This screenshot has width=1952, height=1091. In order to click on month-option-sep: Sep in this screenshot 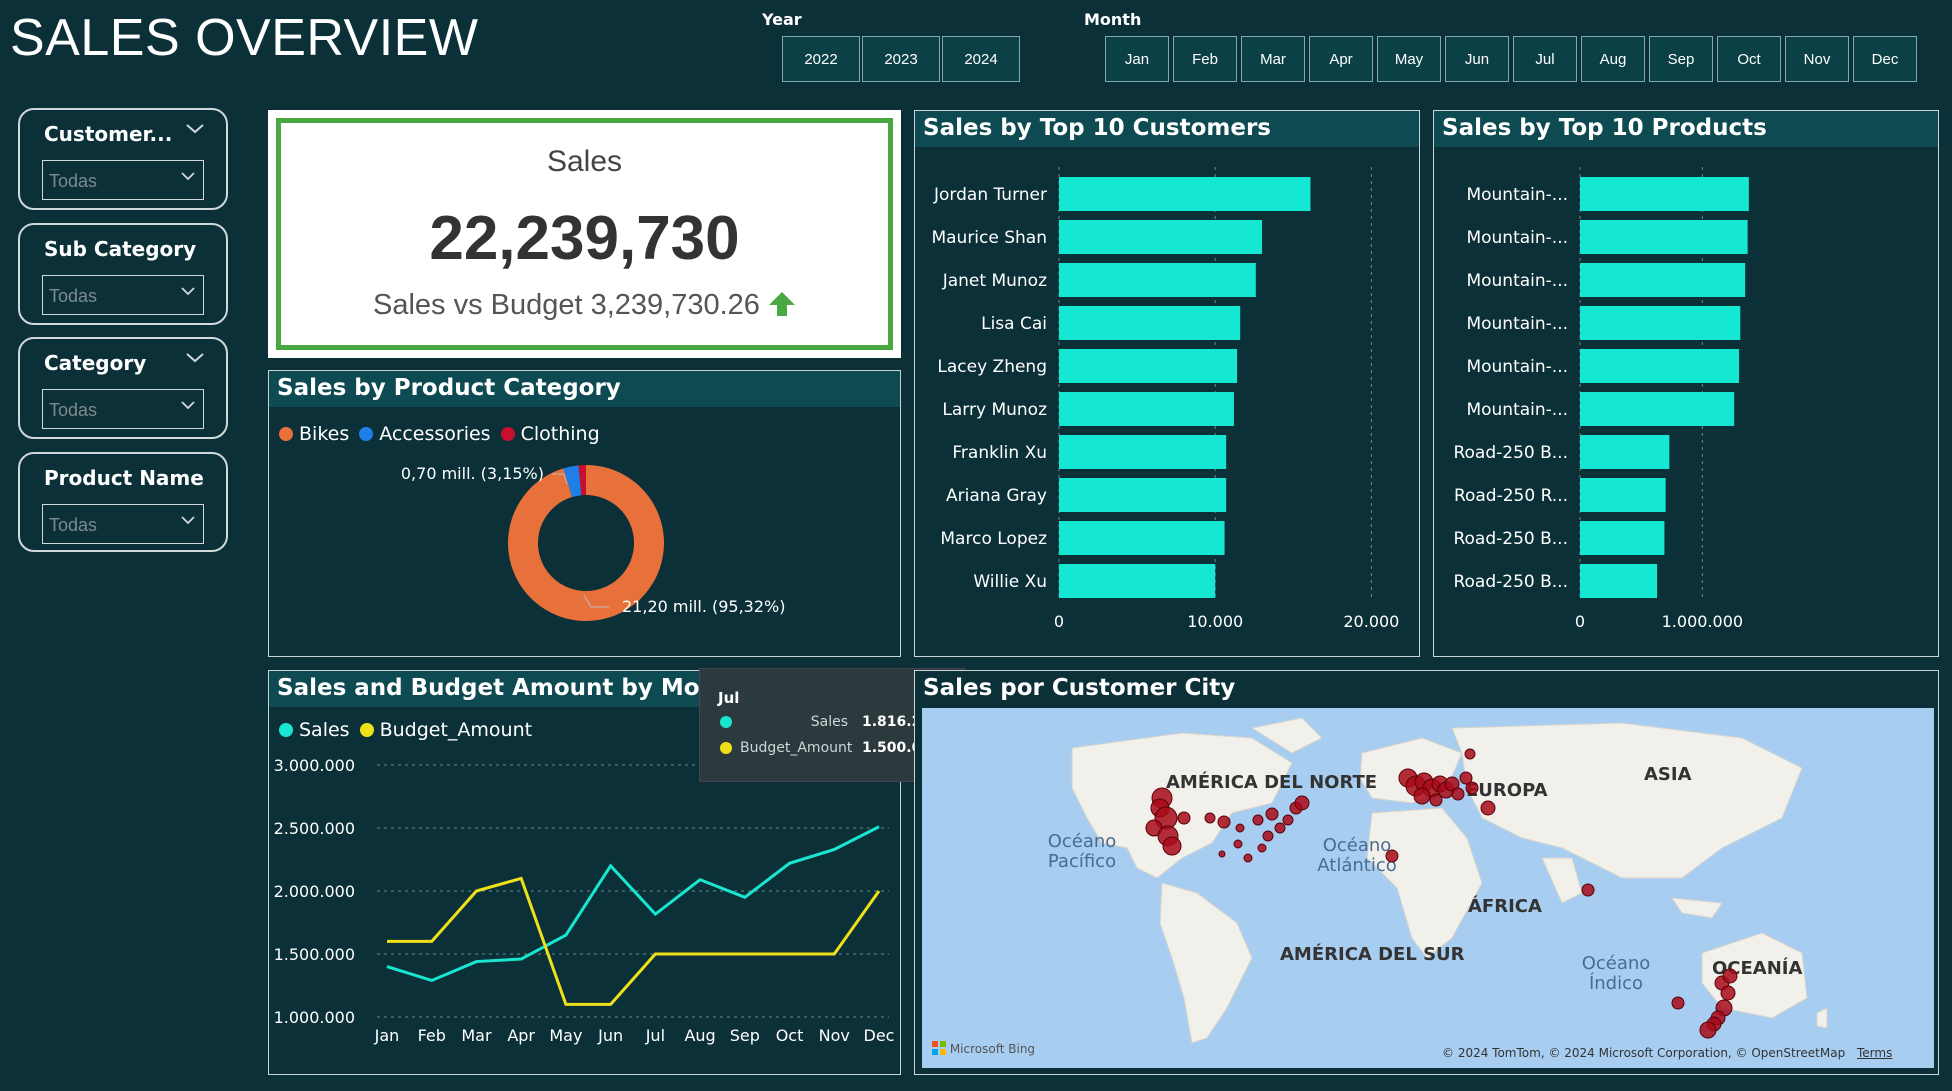, I will do `click(1681, 59)`.